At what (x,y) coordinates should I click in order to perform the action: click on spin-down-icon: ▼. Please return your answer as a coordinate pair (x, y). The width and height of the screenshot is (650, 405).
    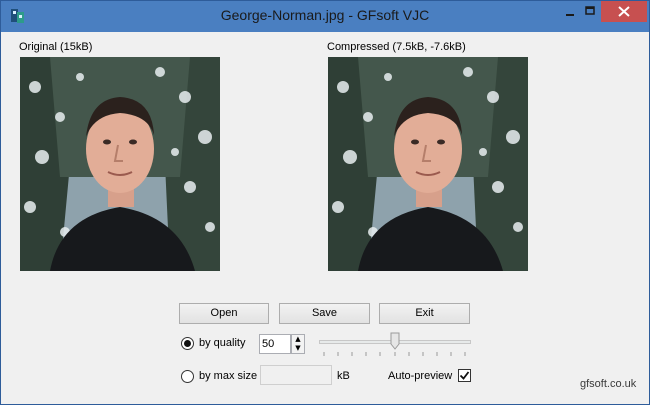
    Looking at the image, I should click on (298, 348).